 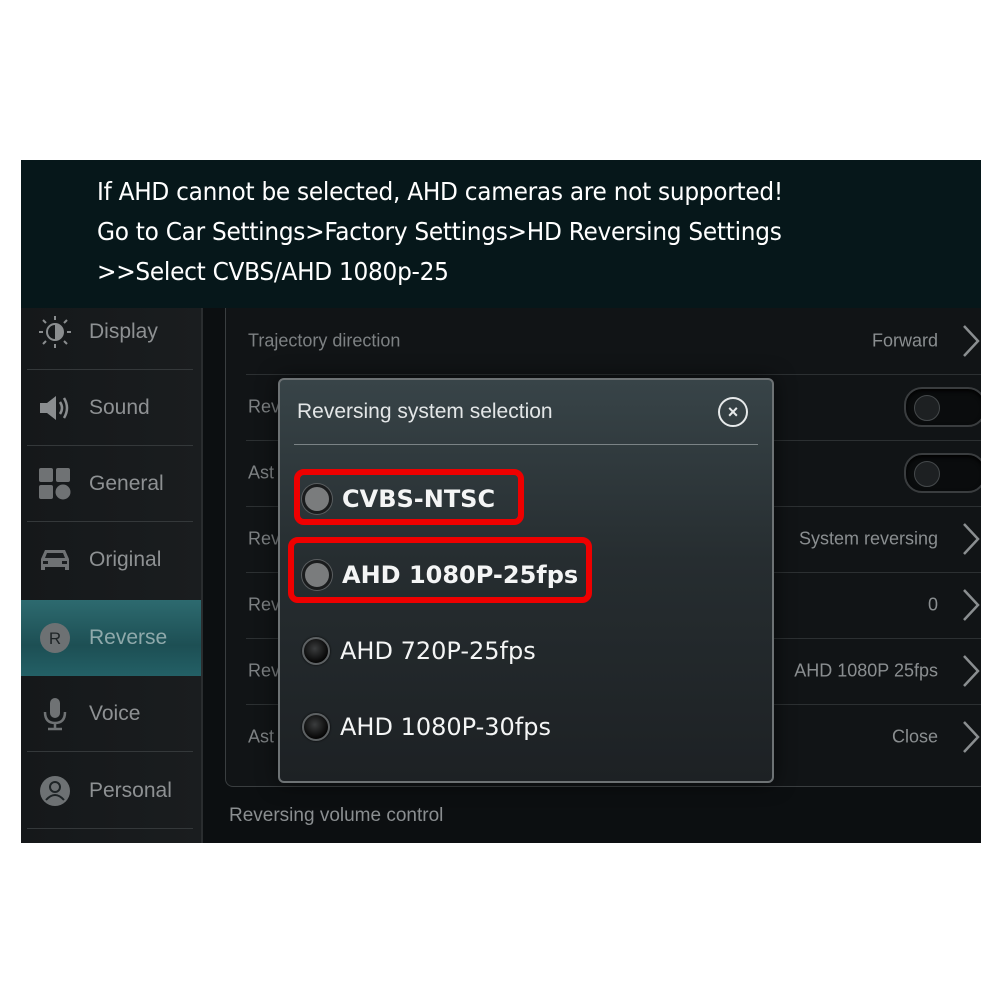 What do you see at coordinates (130, 790) in the screenshot?
I see `sidebar-item-label: Personal` at bounding box center [130, 790].